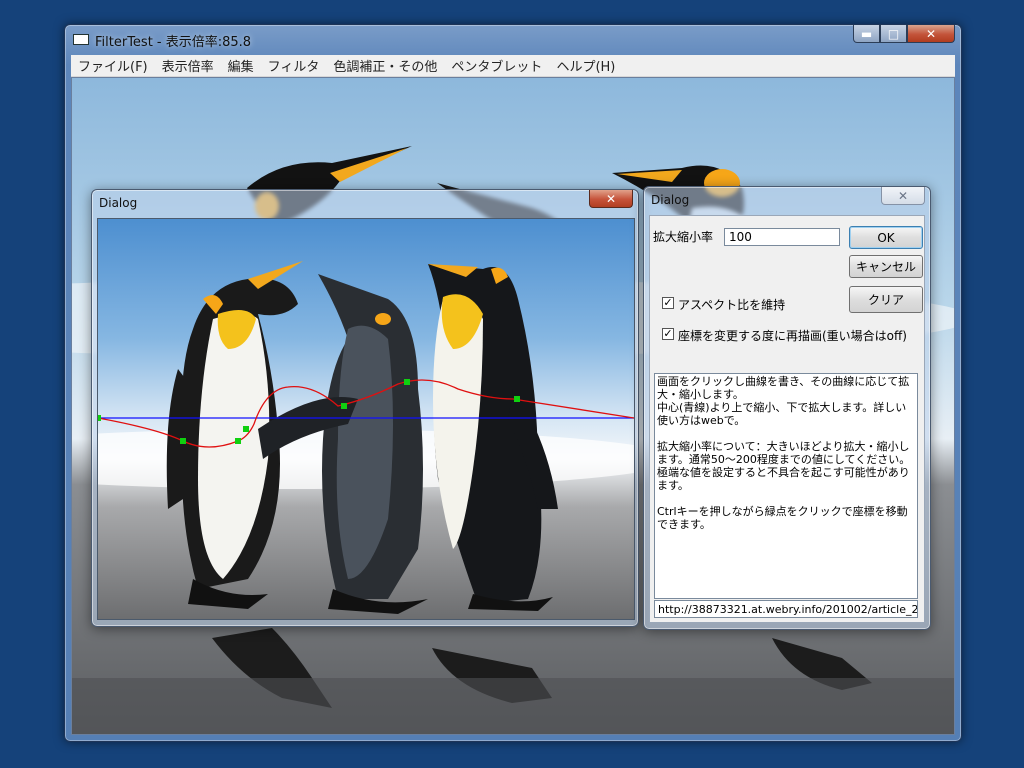 The width and height of the screenshot is (1024, 768). What do you see at coordinates (241, 65) in the screenshot?
I see `menu-edit: 編集` at bounding box center [241, 65].